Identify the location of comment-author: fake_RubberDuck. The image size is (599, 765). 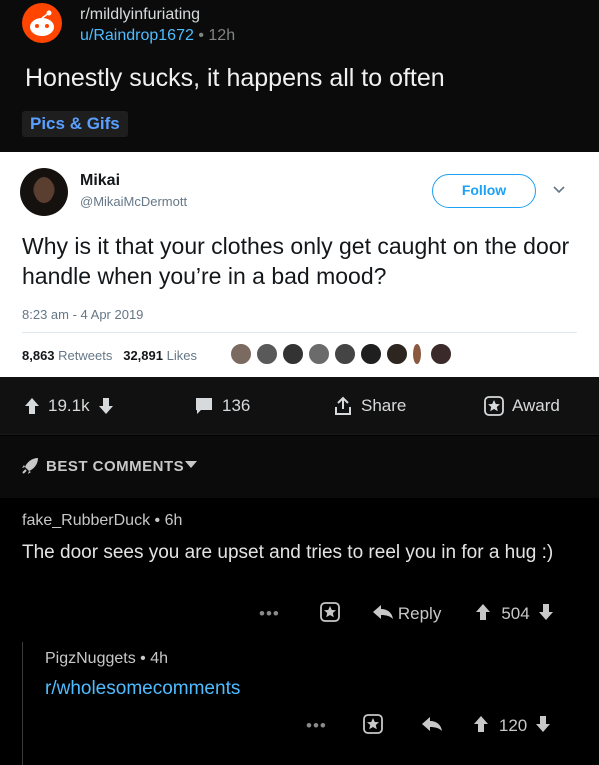
(86, 520).